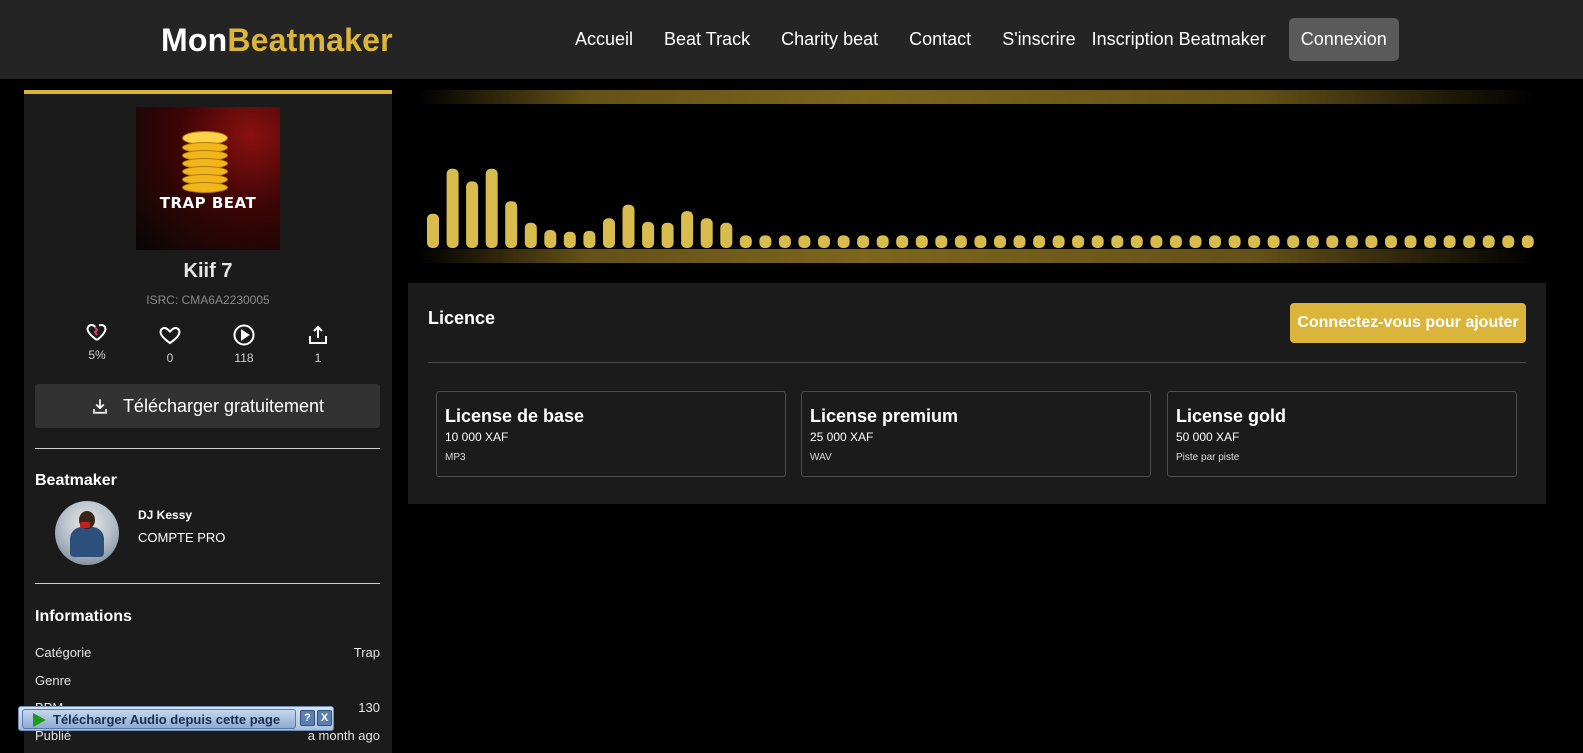 The height and width of the screenshot is (753, 1583). I want to click on nav-link-inscription-beatmaker: Inscription Beatmaker, so click(1179, 39).